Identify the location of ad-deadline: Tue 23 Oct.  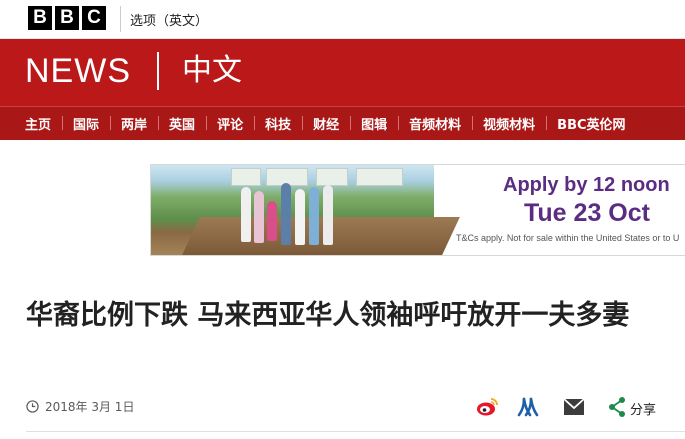
(587, 213).